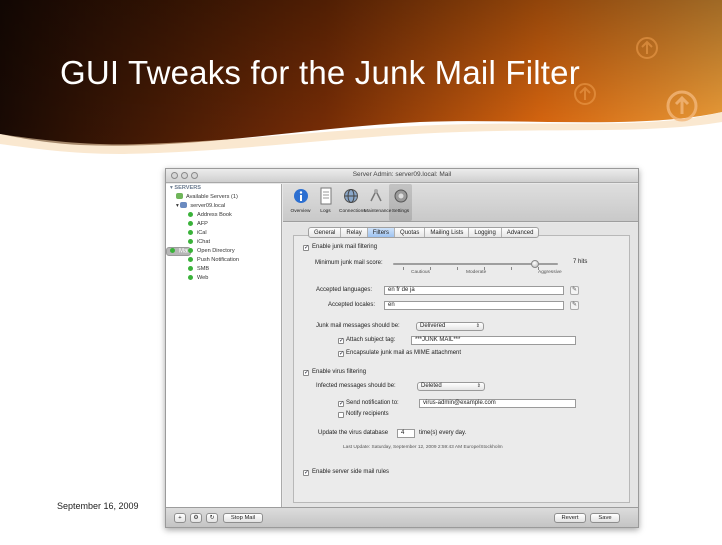  Describe the element at coordinates (223, 260) in the screenshot. I see `sidebar-item-push-notification: Push Notification` at that location.